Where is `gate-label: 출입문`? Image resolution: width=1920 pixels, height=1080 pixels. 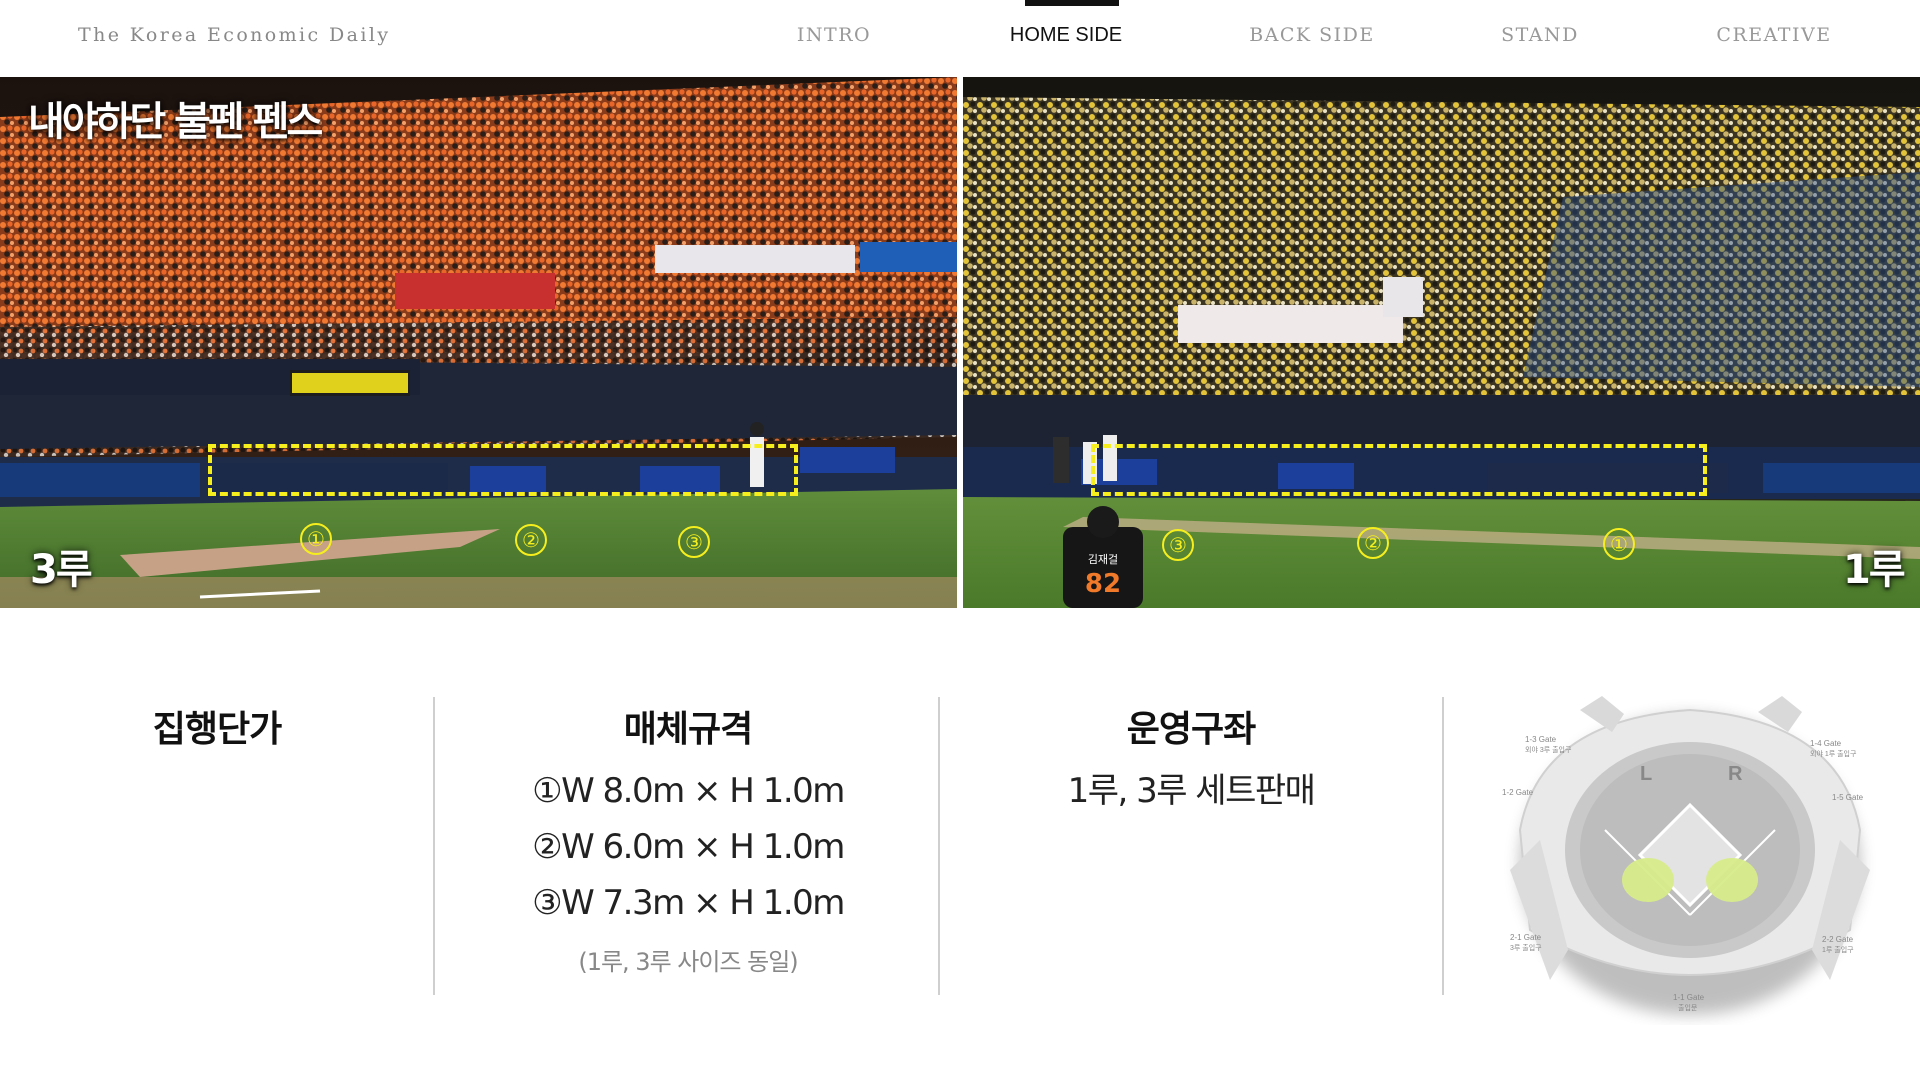
gate-label: 출입문 is located at coordinates (1688, 1007).